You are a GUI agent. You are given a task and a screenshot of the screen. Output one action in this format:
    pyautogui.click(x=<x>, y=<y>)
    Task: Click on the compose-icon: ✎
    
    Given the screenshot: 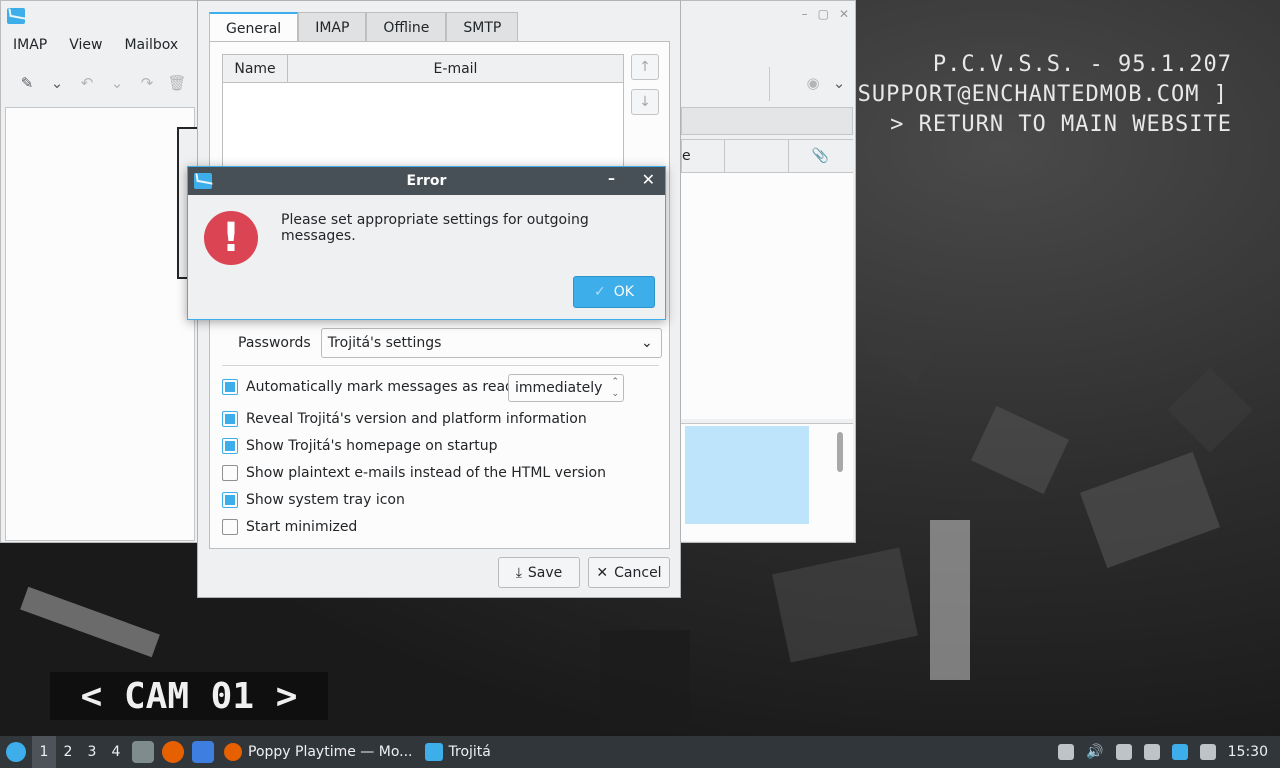 What is the action you would take?
    pyautogui.click(x=27, y=83)
    